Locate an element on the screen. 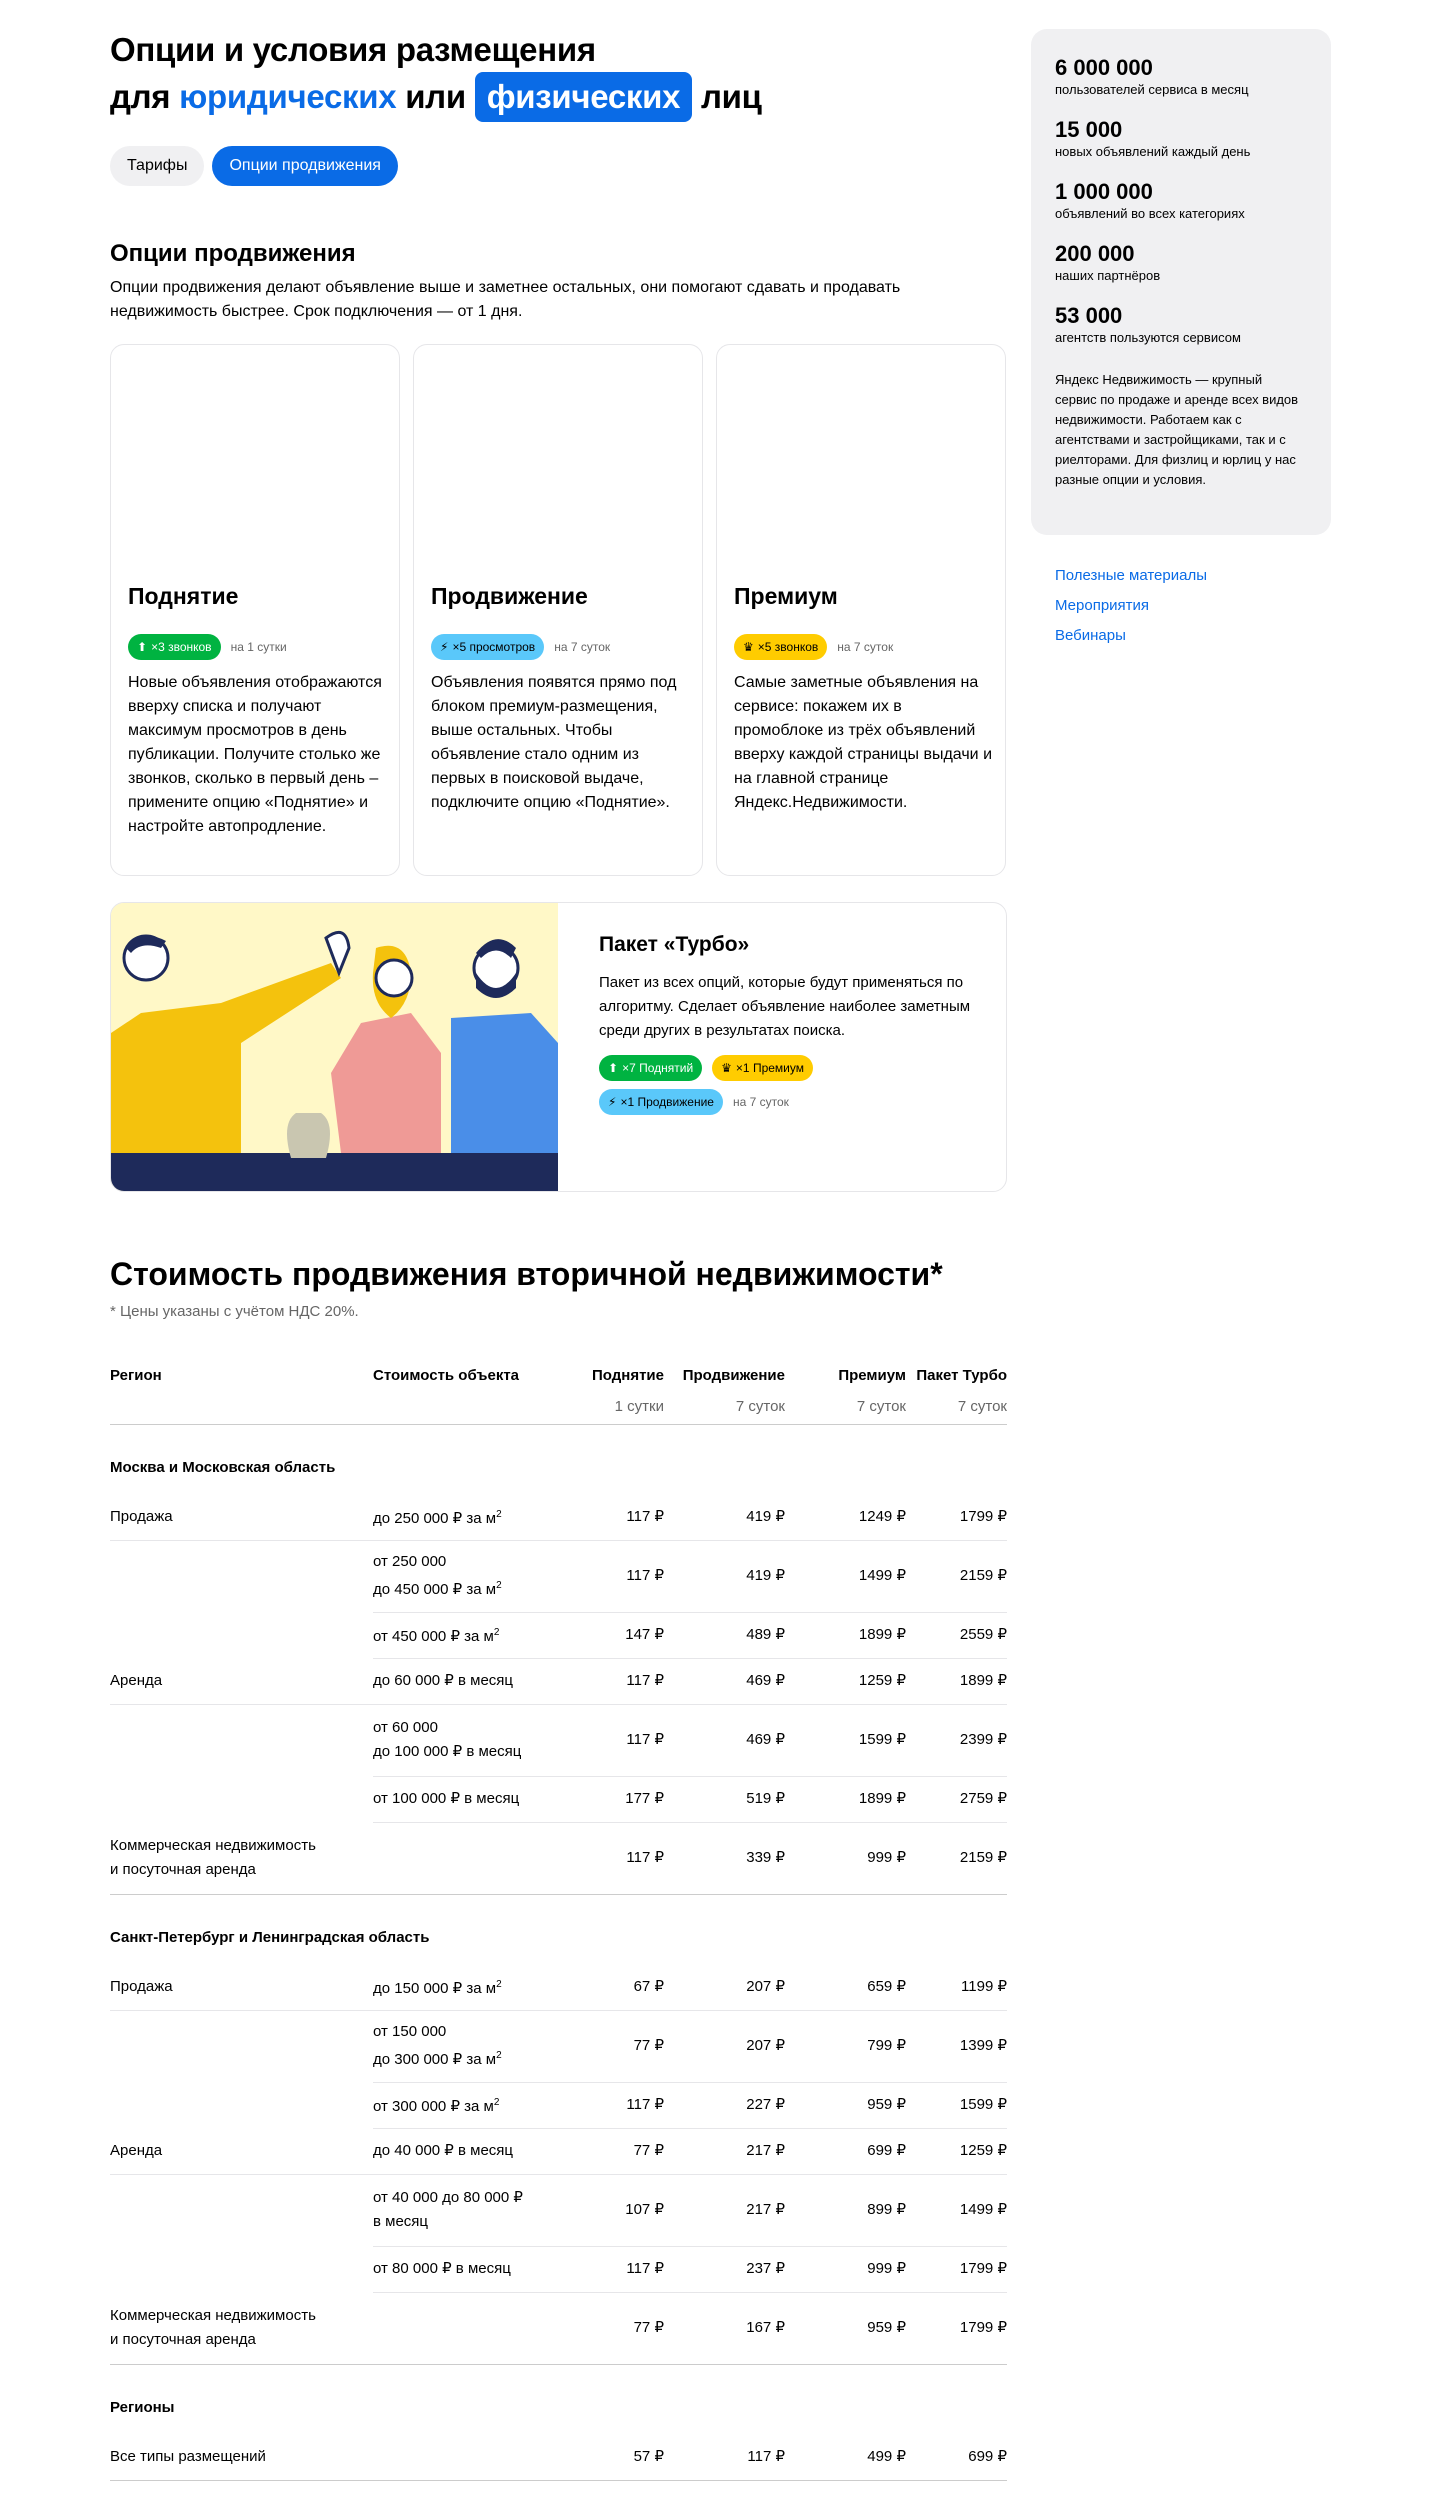 This screenshot has width=1440, height=2505. price-cell: 899 ₽ is located at coordinates (845, 2210).